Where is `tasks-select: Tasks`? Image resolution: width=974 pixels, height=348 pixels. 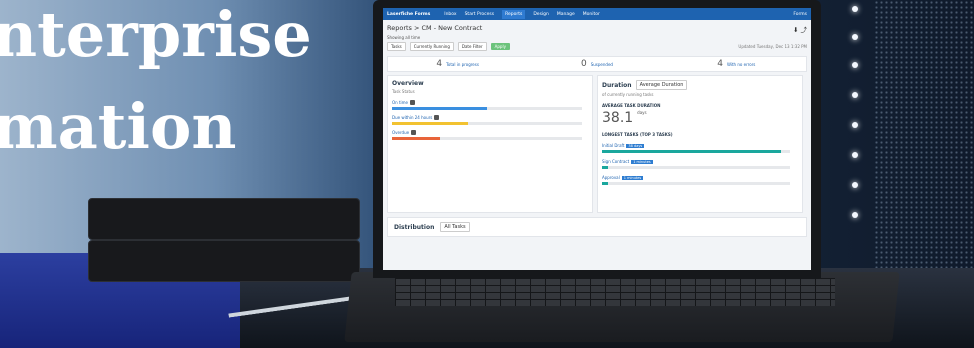 tasks-select: Tasks is located at coordinates (396, 46).